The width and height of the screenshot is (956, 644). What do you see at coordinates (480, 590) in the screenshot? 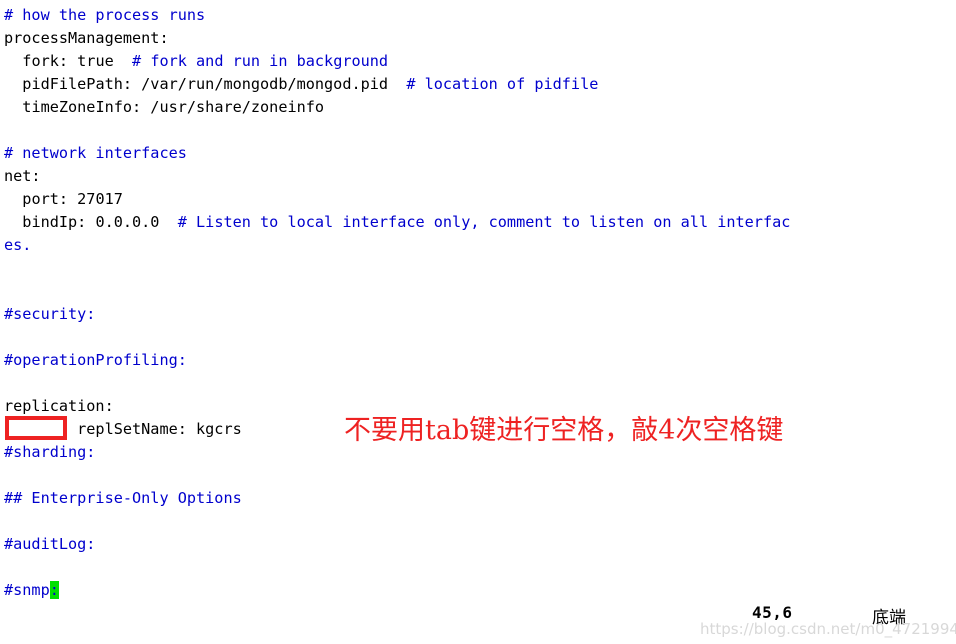
I see `code-line: #snmp:` at bounding box center [480, 590].